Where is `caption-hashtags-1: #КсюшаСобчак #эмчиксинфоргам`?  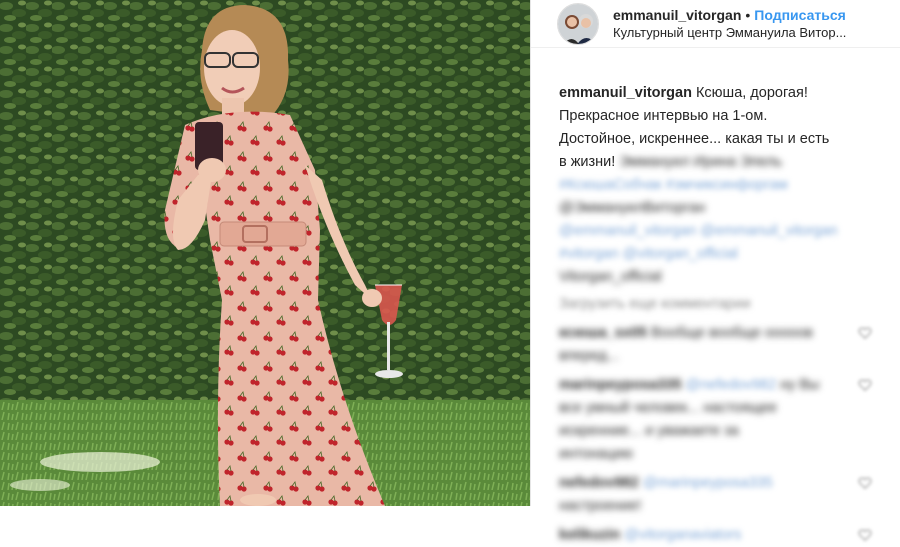 caption-hashtags-1: #КсюшаСобчак #эмчиксинфоргам is located at coordinates (673, 185).